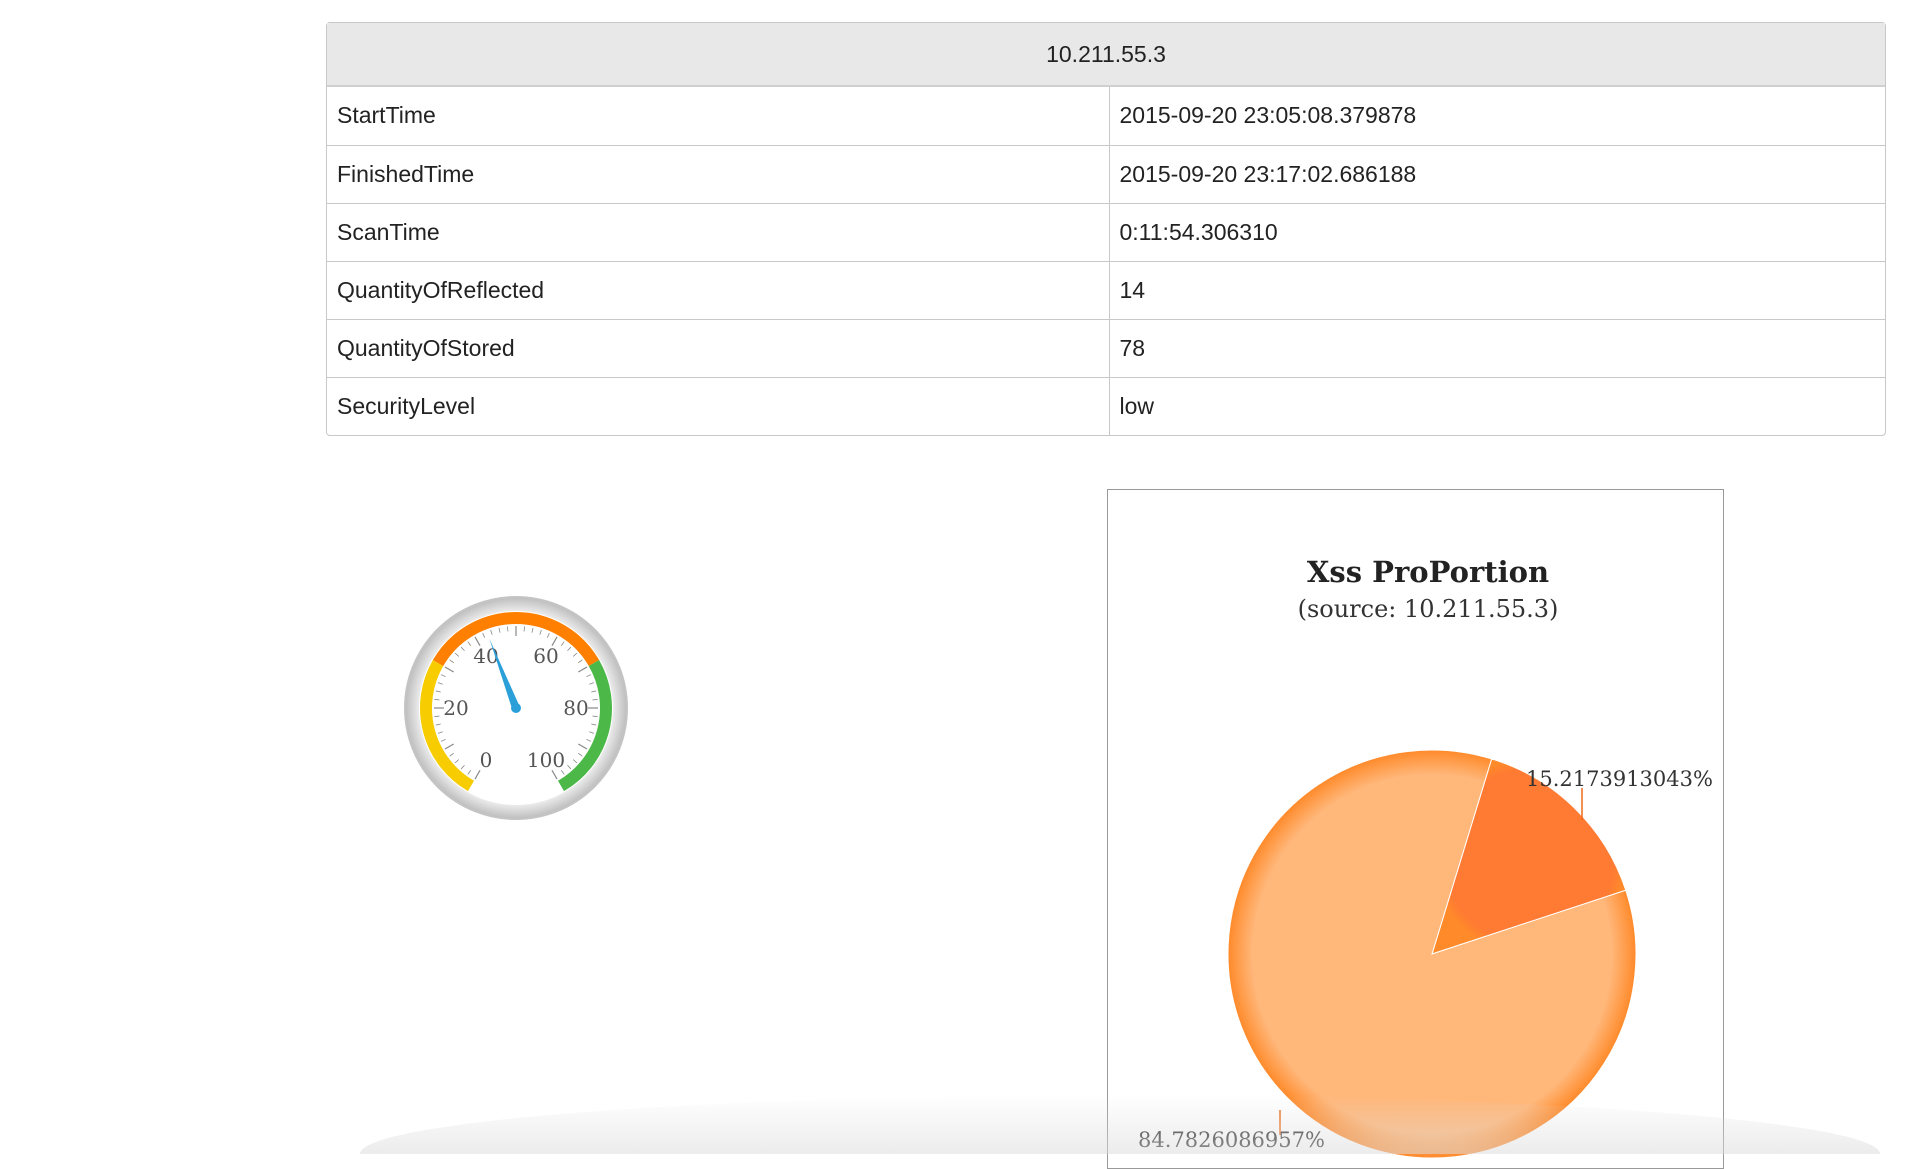  I want to click on gauge-pivot, so click(516, 708).